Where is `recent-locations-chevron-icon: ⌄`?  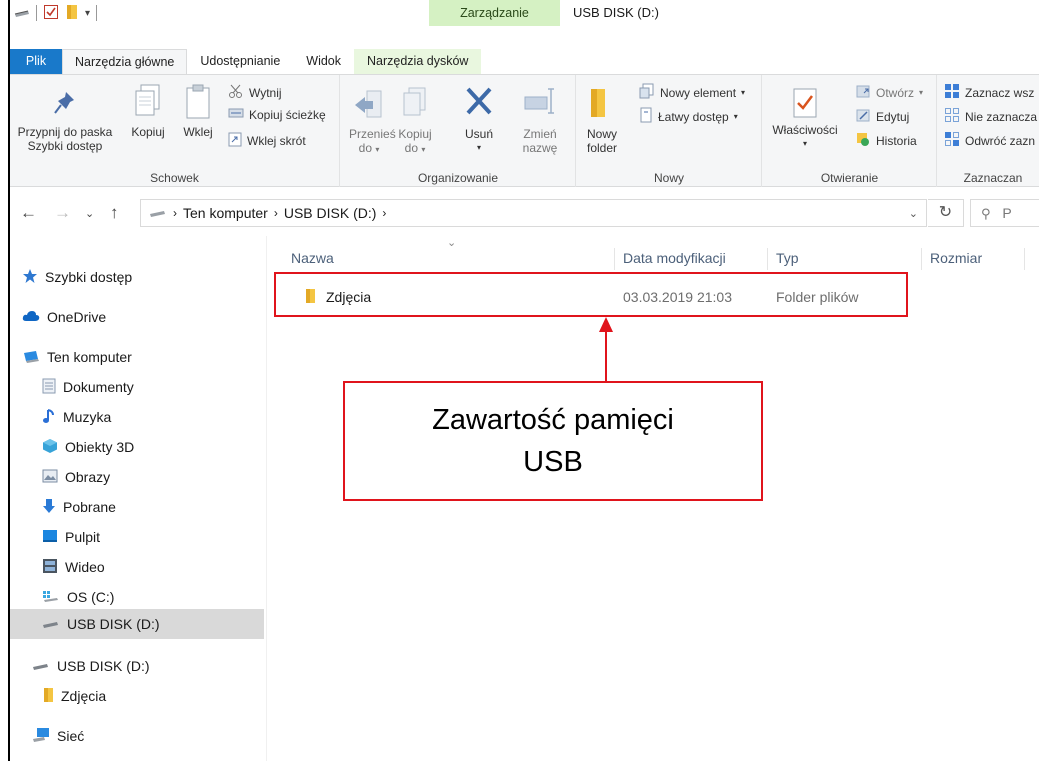
recent-locations-chevron-icon: ⌄ is located at coordinates (89, 213).